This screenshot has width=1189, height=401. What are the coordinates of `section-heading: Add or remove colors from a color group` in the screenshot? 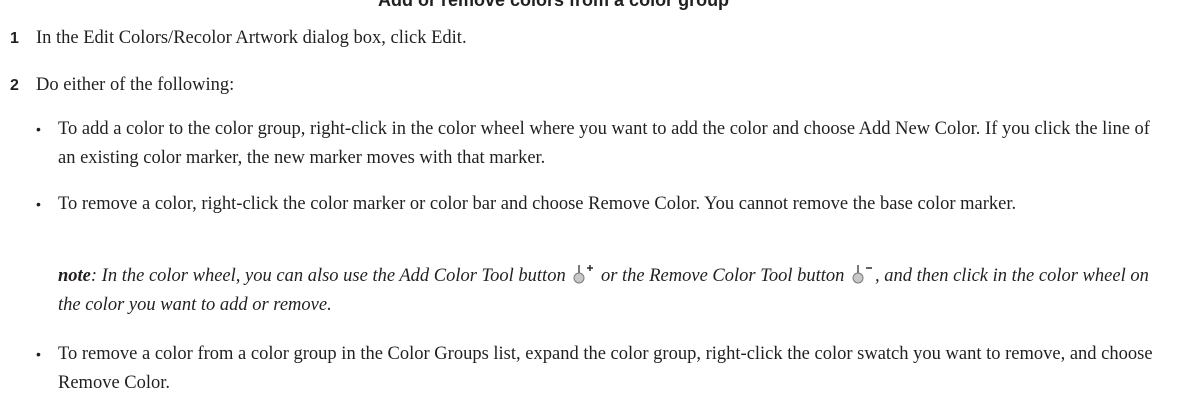 It's located at (594, 7).